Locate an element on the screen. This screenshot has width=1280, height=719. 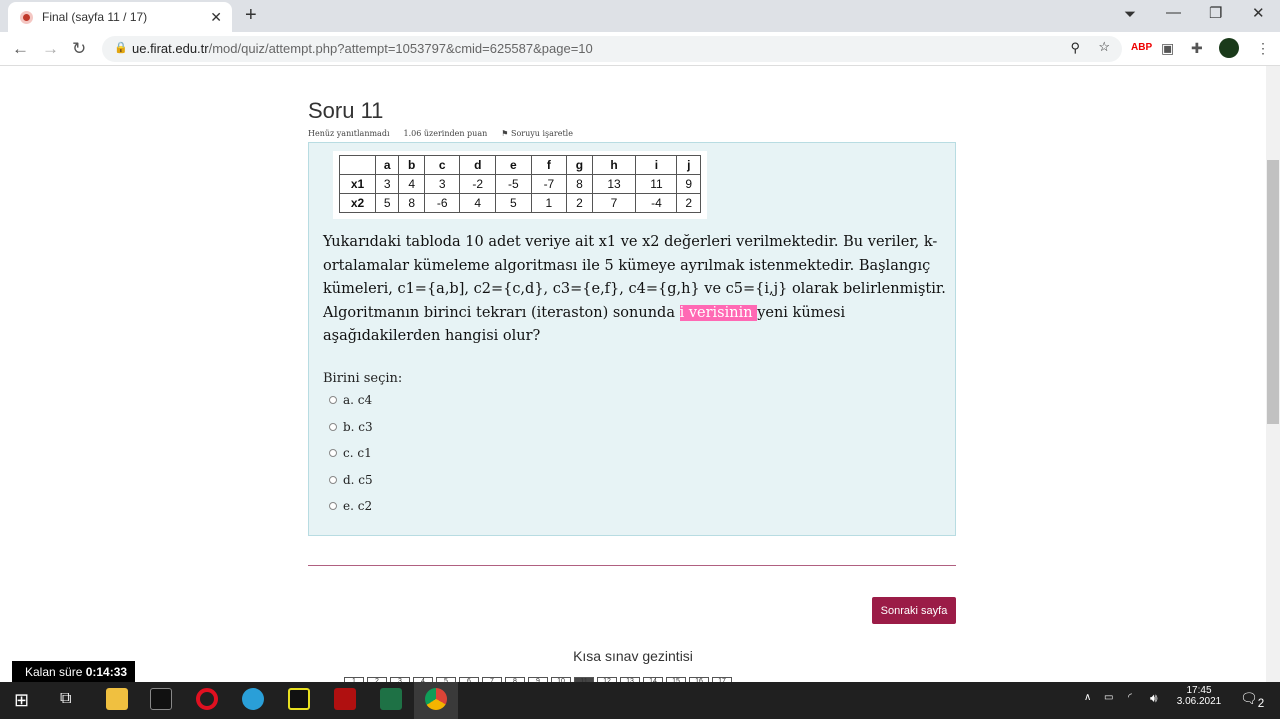
question-points: 1.06 üzerinden puan is located at coordinates (445, 133).